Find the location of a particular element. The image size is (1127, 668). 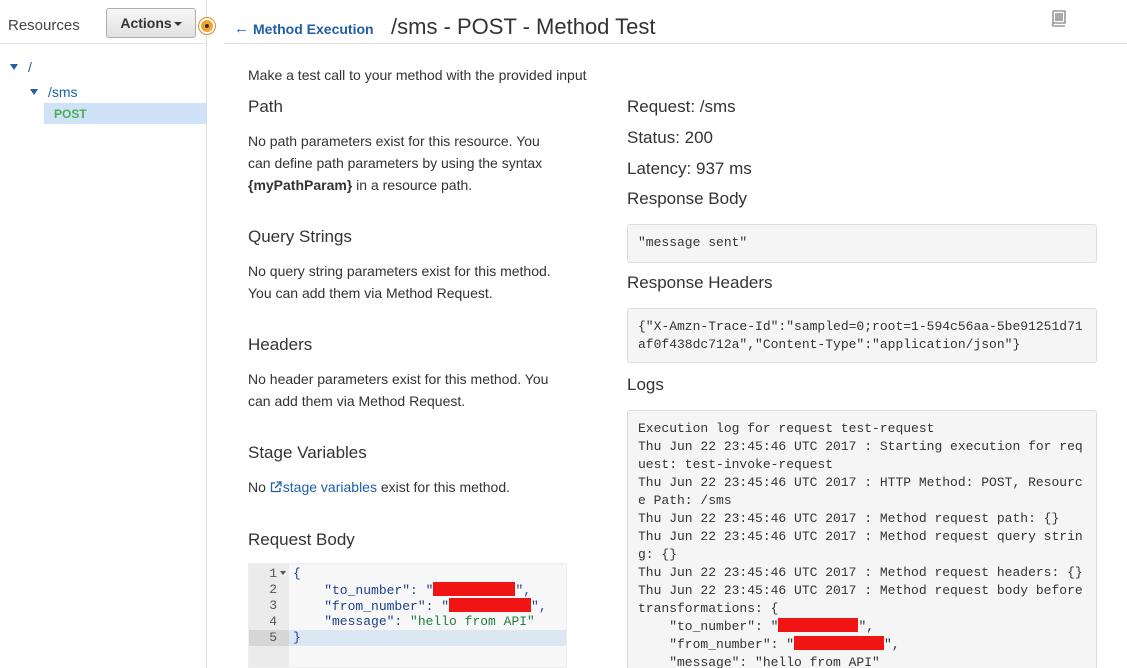

code-key: "message": is located at coordinates (352, 621).